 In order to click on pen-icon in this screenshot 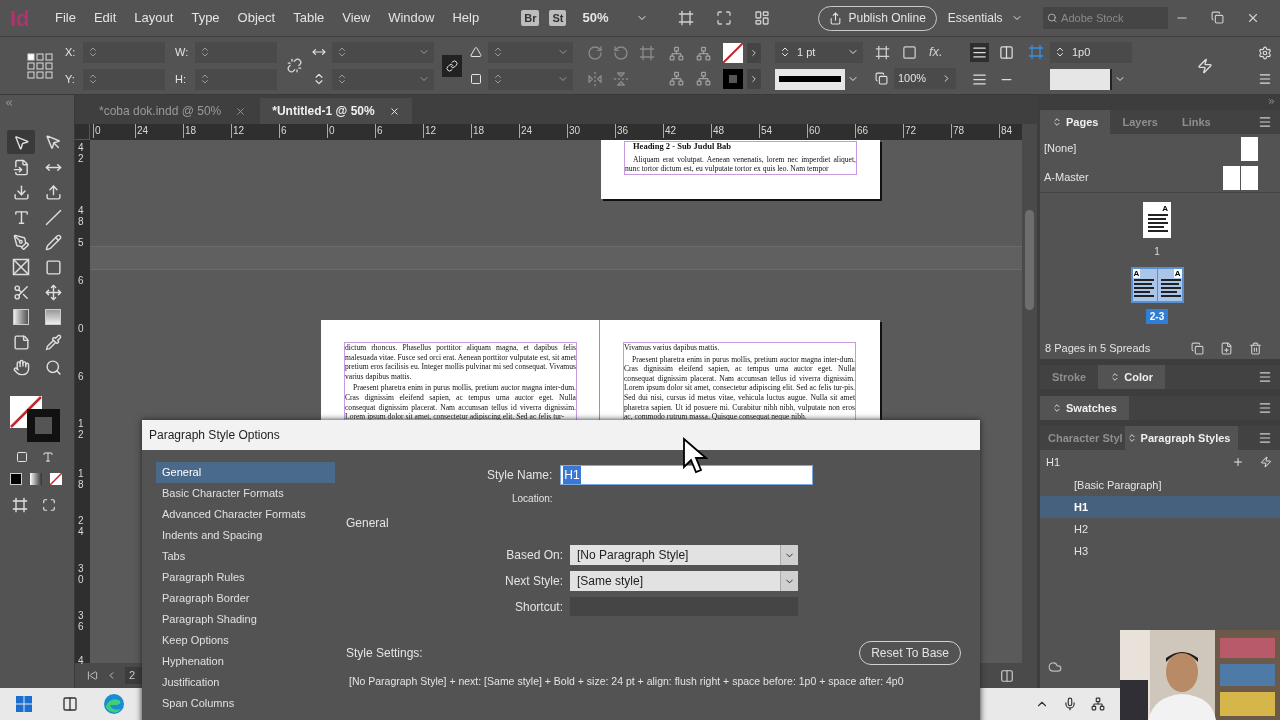, I will do `click(21, 242)`.